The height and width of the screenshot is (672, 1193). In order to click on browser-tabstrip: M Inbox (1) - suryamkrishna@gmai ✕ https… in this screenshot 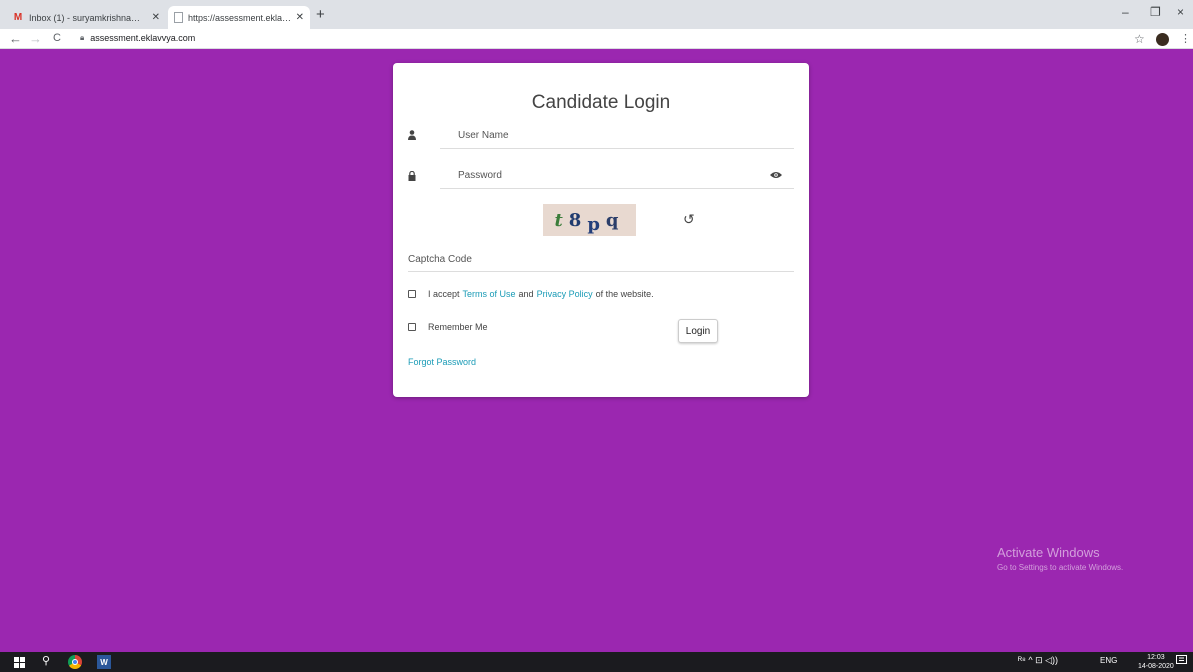, I will do `click(596, 14)`.